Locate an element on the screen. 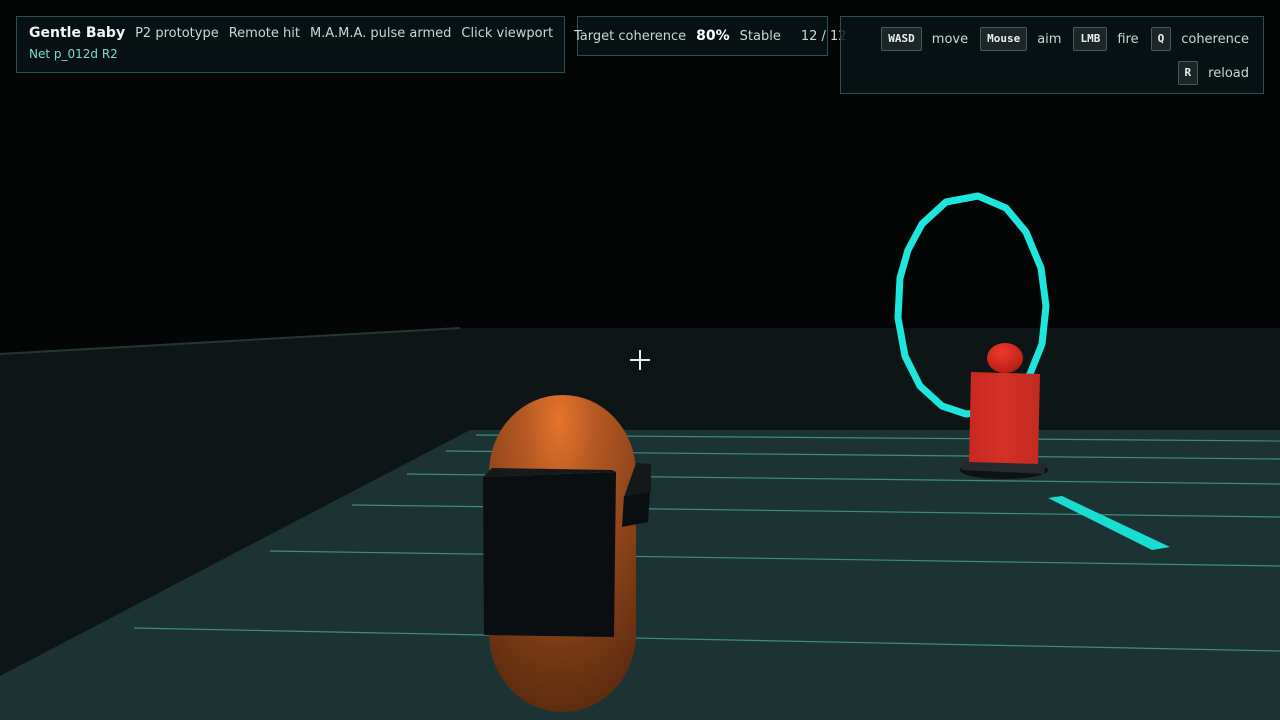 Image resolution: width=1280 pixels, height=720 pixels. action-aim: aim is located at coordinates (1049, 39).